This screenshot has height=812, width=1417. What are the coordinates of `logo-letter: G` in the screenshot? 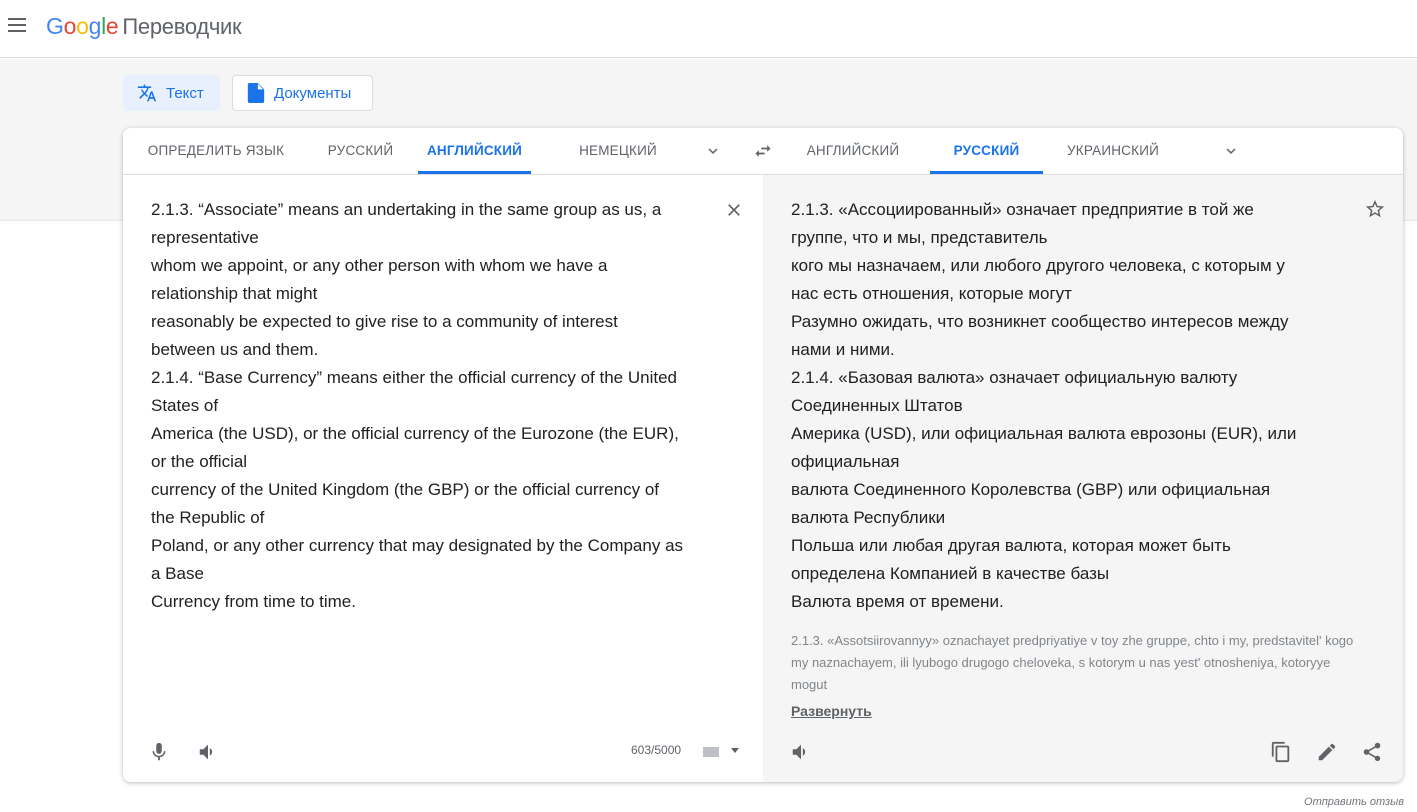 It's located at (55, 26).